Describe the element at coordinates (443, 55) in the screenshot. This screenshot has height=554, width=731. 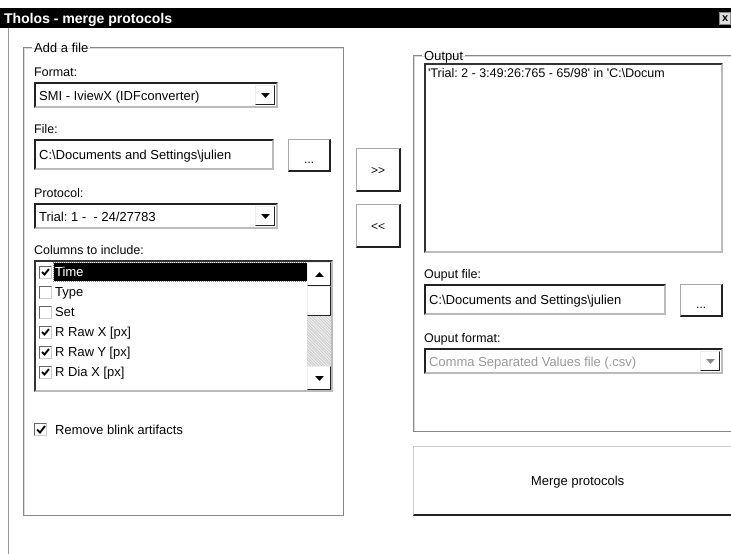
I see `group-label: Output` at that location.